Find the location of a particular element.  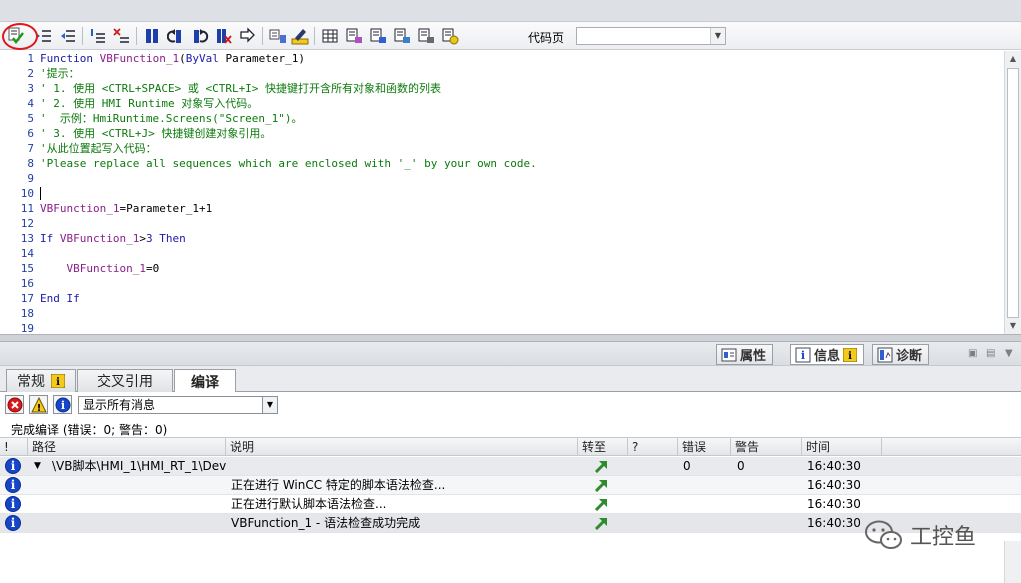

col-errors: 错误 is located at coordinates (704, 447).